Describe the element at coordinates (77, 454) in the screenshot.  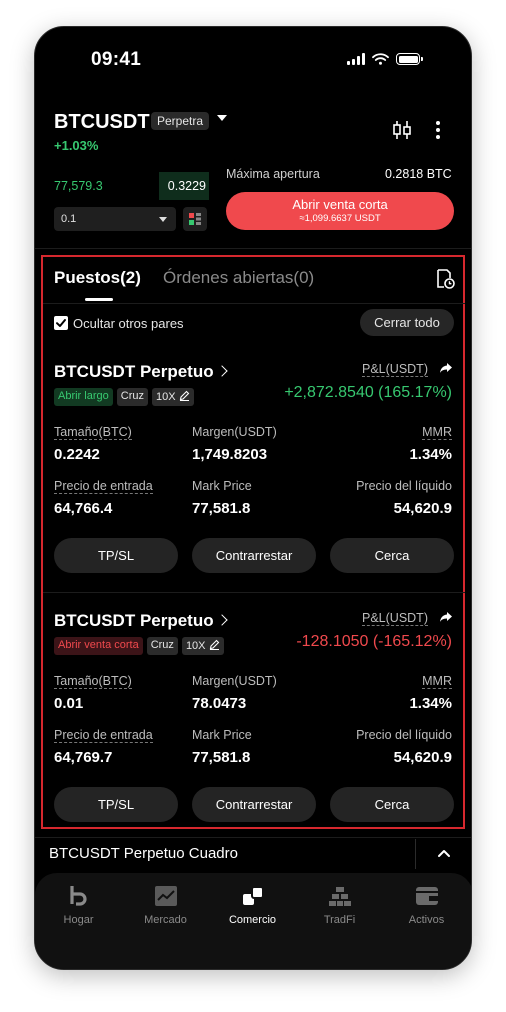
I see `size-value: 0.2242` at that location.